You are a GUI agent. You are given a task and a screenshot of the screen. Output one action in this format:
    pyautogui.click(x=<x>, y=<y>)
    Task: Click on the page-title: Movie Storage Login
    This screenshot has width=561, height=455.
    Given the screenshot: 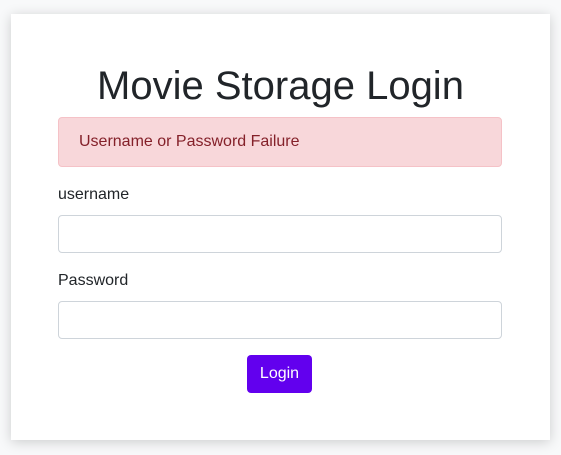 What is the action you would take?
    pyautogui.click(x=280, y=86)
    